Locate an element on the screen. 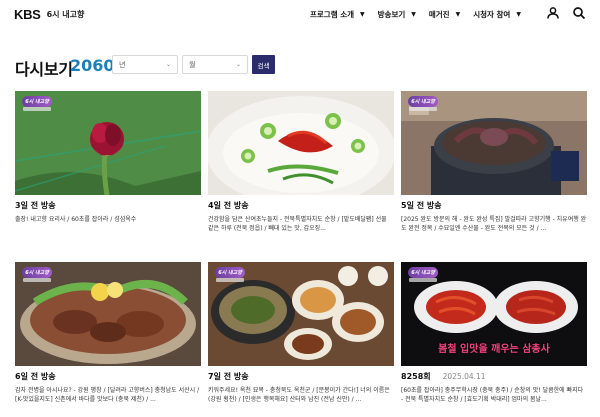 This screenshot has width=600, height=417. episode-title: 5일 전 방송 is located at coordinates (421, 205).